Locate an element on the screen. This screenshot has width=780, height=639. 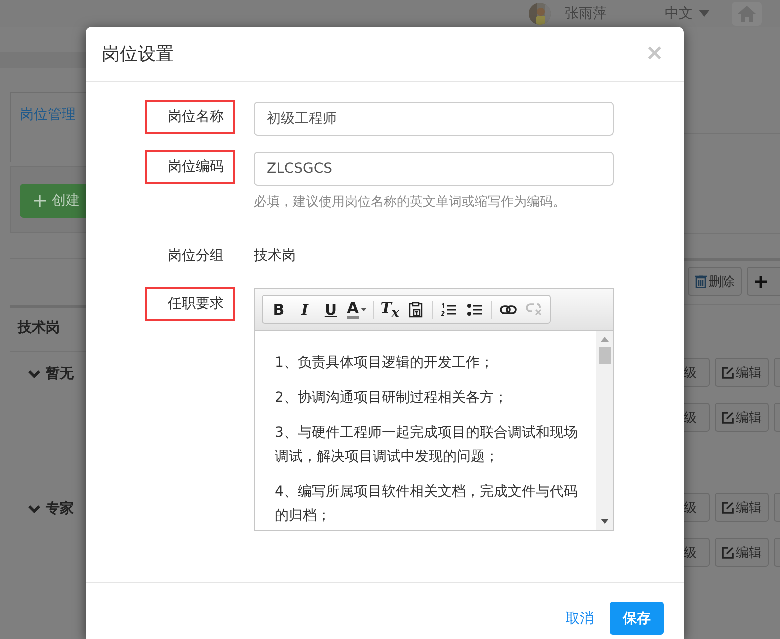
scroll-thumb is located at coordinates (604, 355).